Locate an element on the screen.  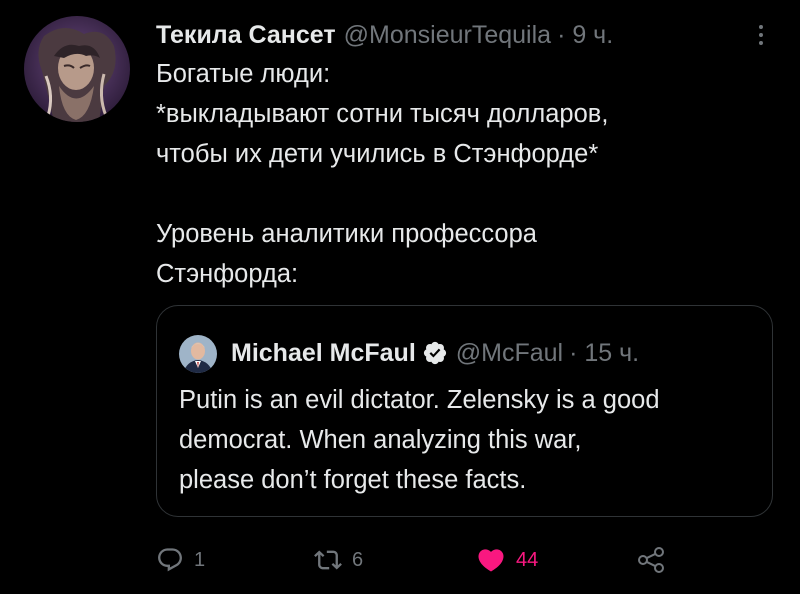
verified-badge-icon is located at coordinates (434, 353).